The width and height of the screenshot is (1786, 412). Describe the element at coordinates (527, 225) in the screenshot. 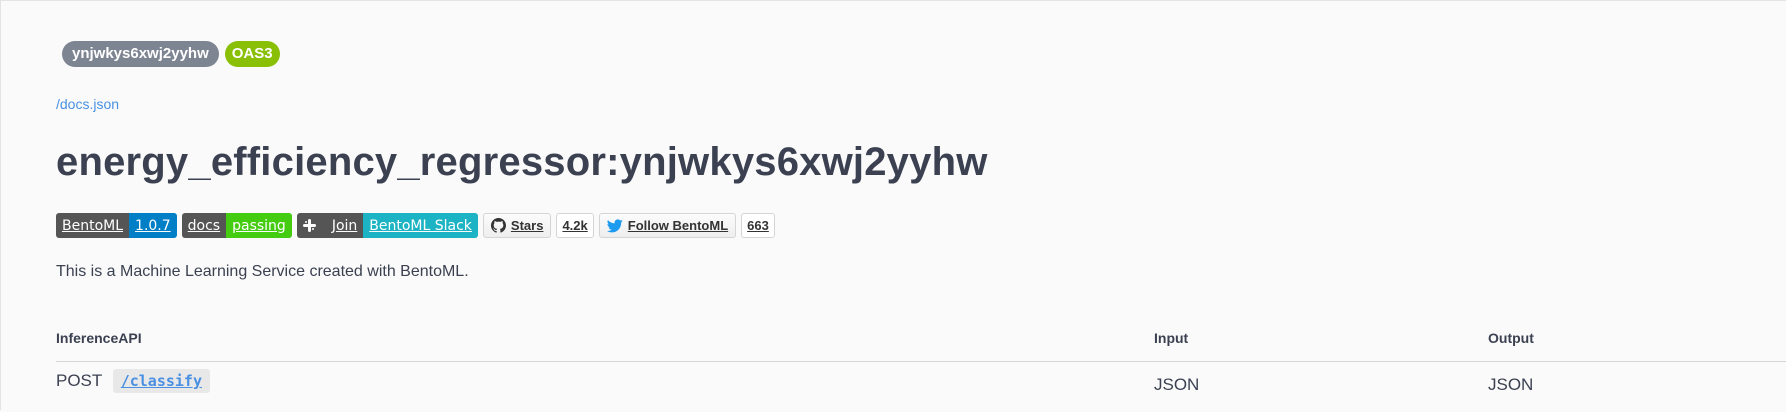

I see `github-stars-label: Stars` at that location.